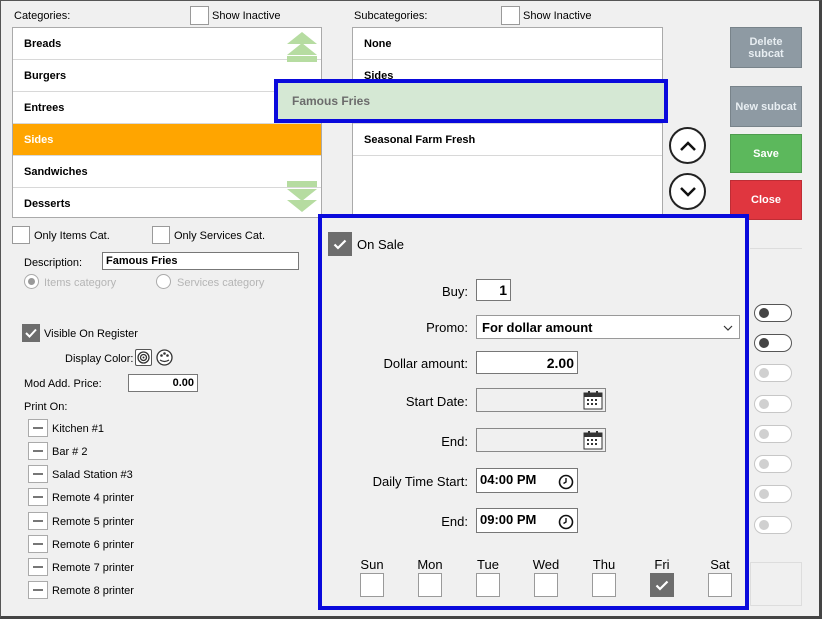 The image size is (822, 619). Describe the element at coordinates (766, 153) in the screenshot. I see `save-button: Save` at that location.